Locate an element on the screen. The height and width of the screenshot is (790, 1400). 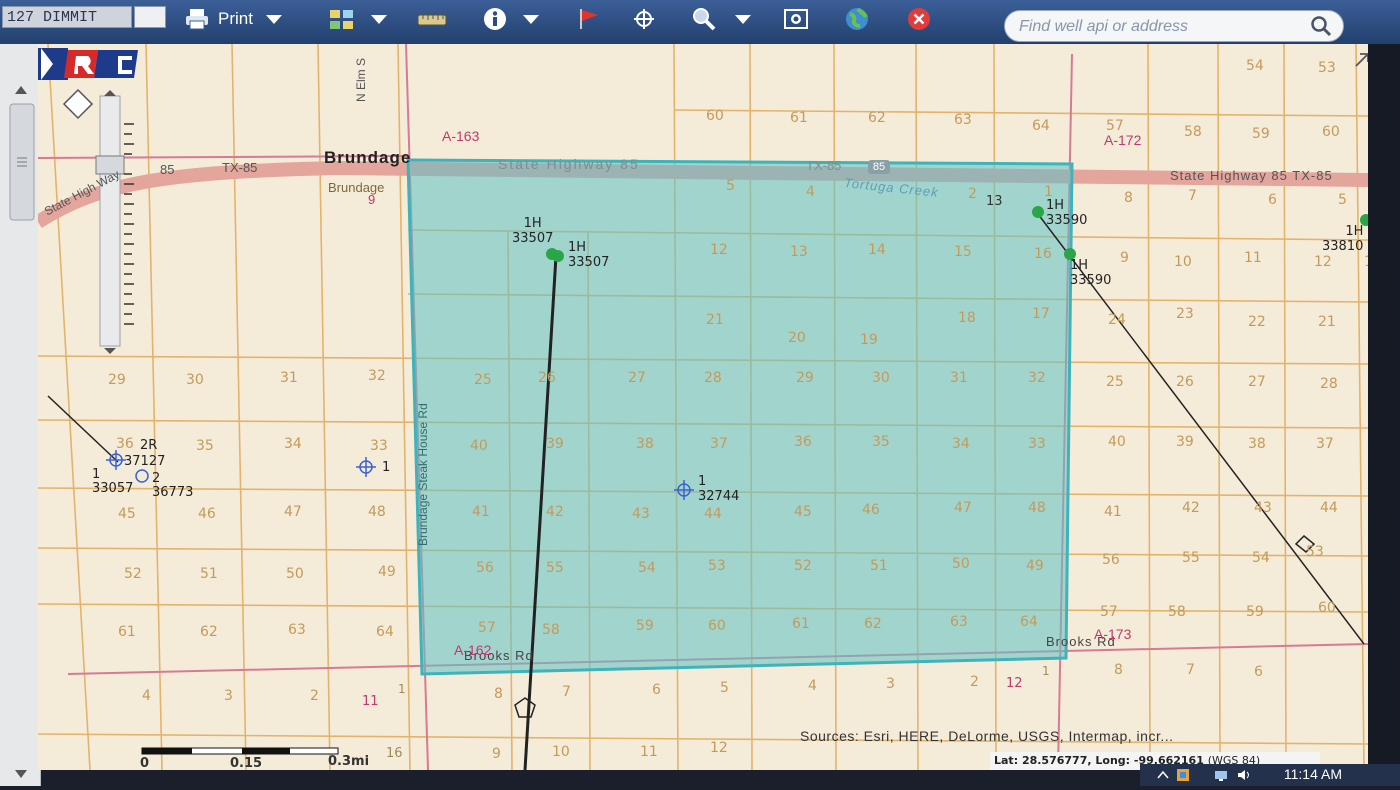
toolbar: 127 DIMMIT Print is located at coordinates (700, 23).